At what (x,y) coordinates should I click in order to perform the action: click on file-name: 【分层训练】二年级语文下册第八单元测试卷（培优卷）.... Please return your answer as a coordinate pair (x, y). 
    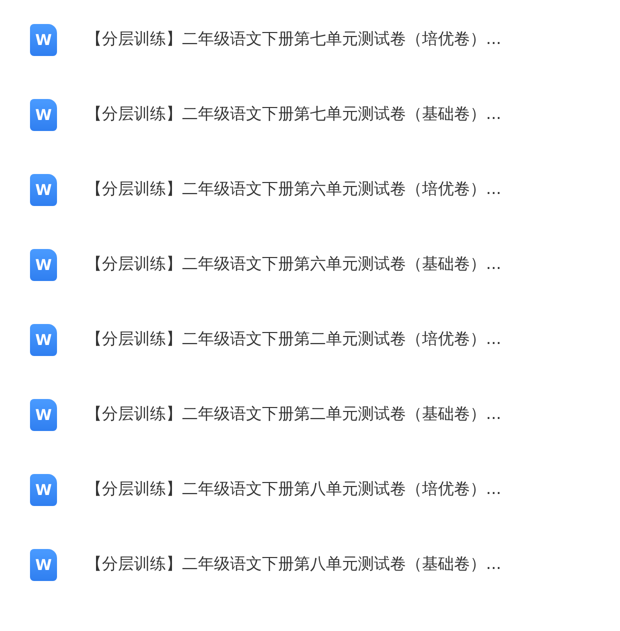
    Looking at the image, I should click on (294, 489).